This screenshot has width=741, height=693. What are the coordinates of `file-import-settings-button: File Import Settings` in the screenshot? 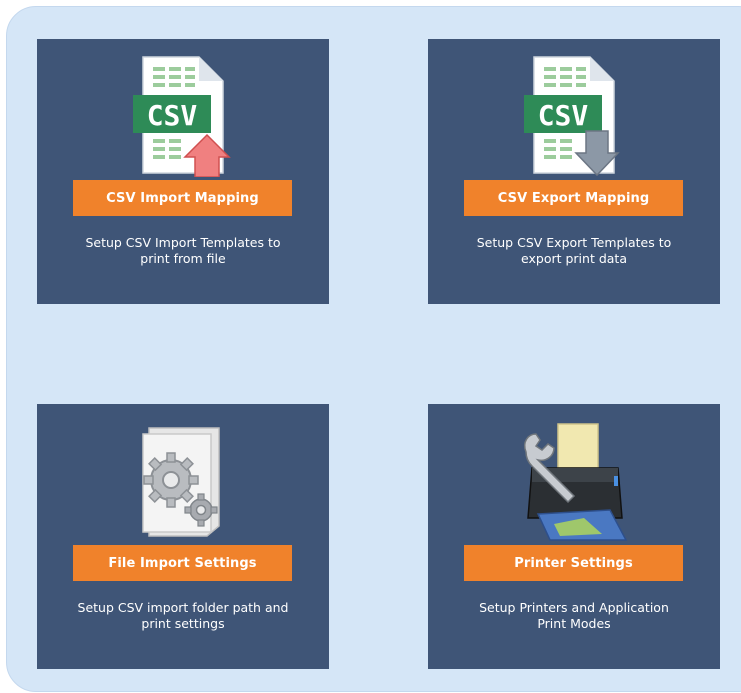 It's located at (182, 563).